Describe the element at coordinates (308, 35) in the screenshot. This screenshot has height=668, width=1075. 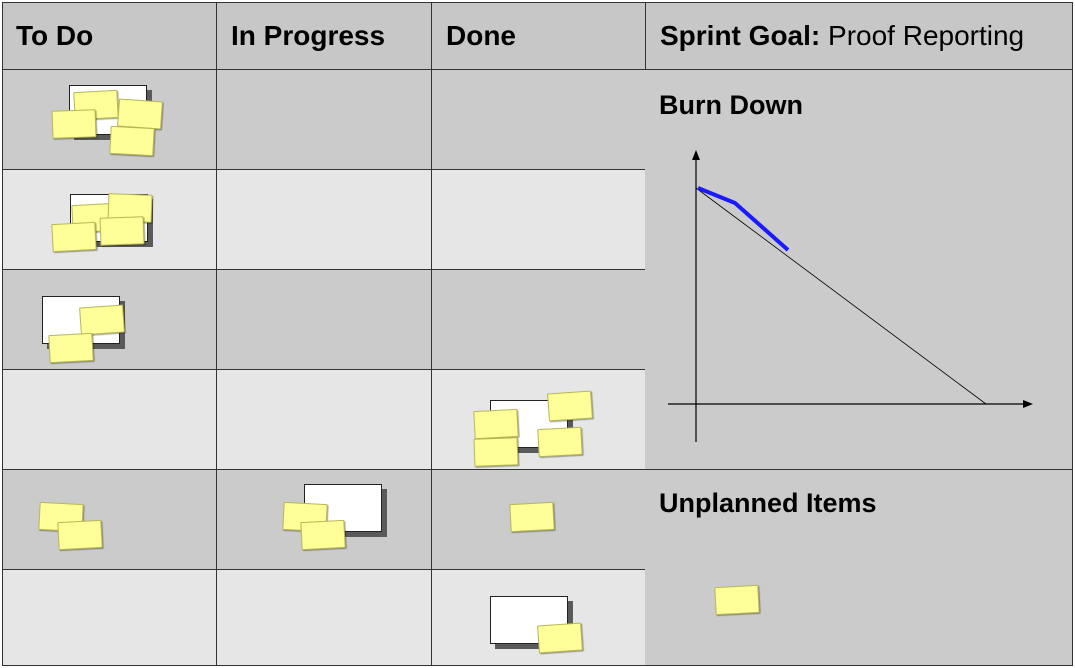
I see `column-title-in-progress: In Progress` at that location.